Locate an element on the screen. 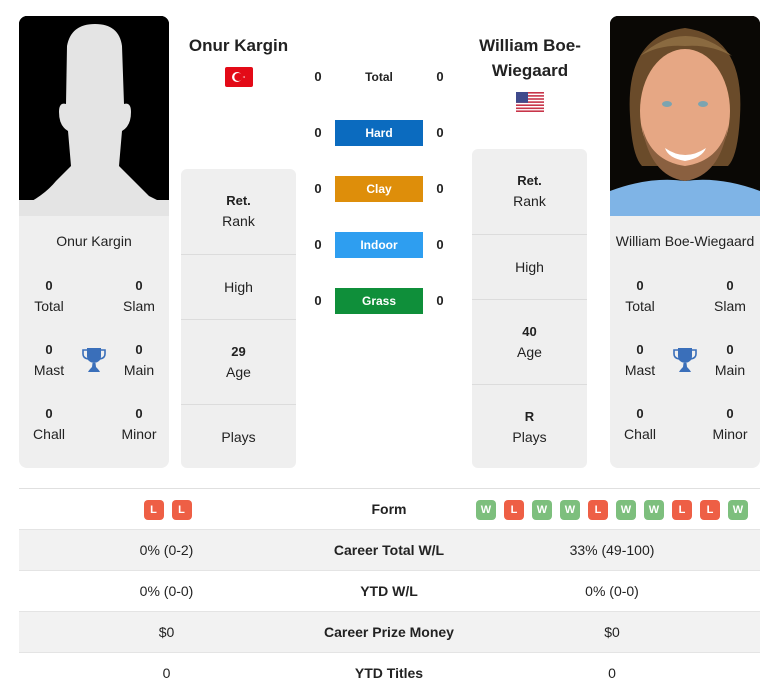 The width and height of the screenshot is (779, 699). player1-card-name: Onur Kargin is located at coordinates (94, 241).